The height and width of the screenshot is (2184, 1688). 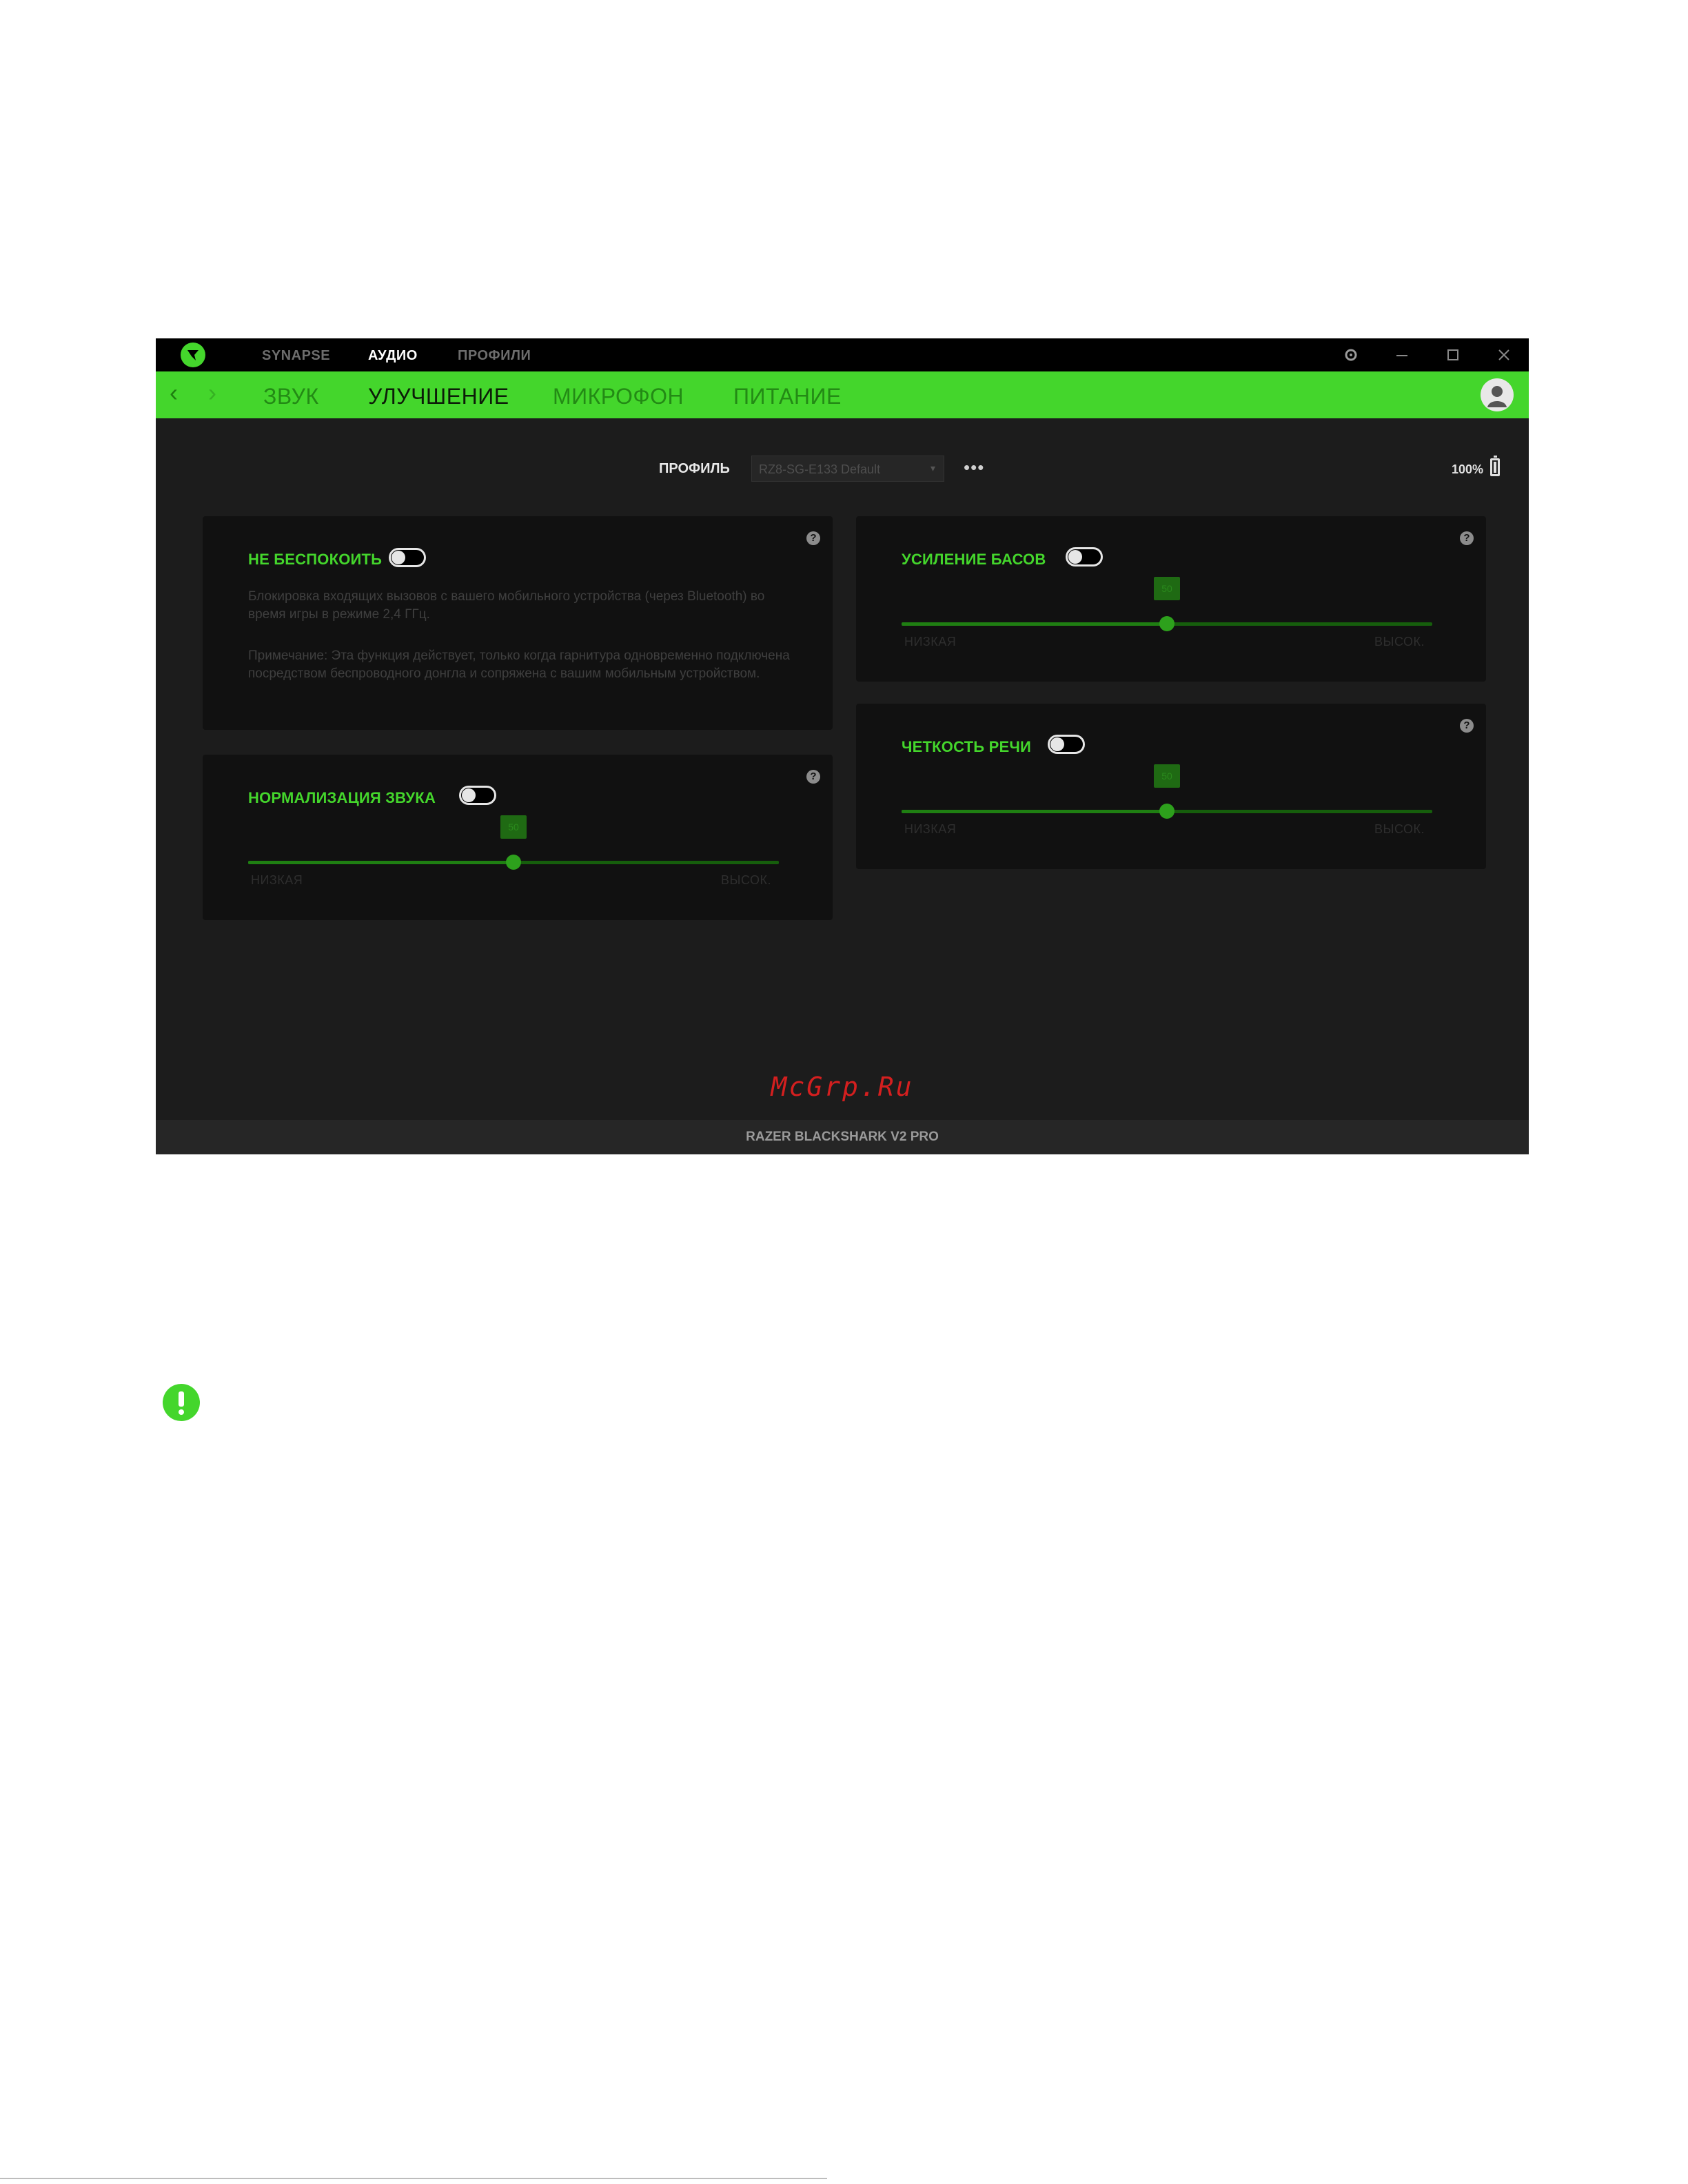 What do you see at coordinates (842, 354) in the screenshot?
I see `title-bar: SYNAPSE АУДИО ПРОФИЛИ` at bounding box center [842, 354].